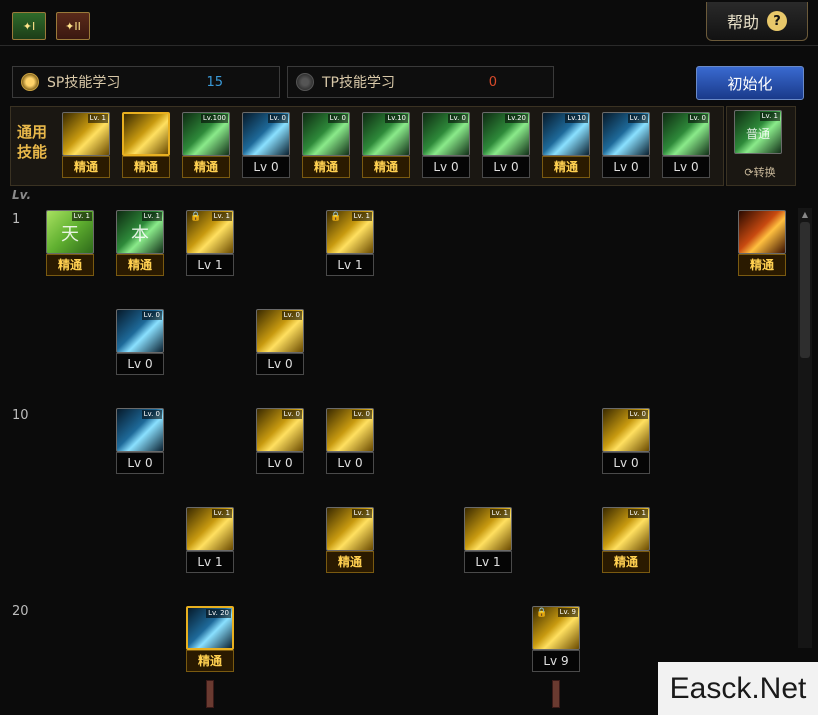 The image size is (818, 715). I want to click on help-icon: ?, so click(777, 21).